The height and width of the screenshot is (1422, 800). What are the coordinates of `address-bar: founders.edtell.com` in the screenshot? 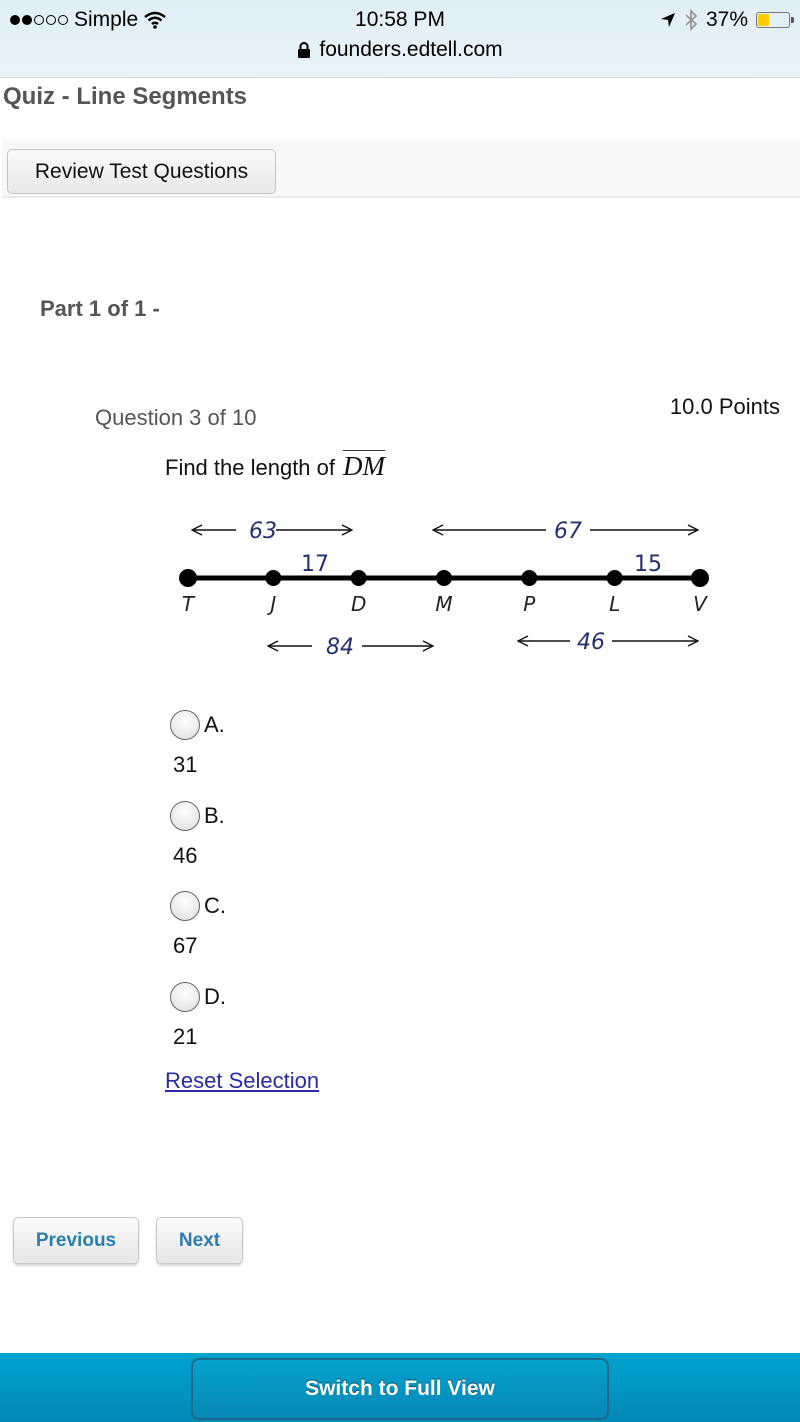 It's located at (400, 50).